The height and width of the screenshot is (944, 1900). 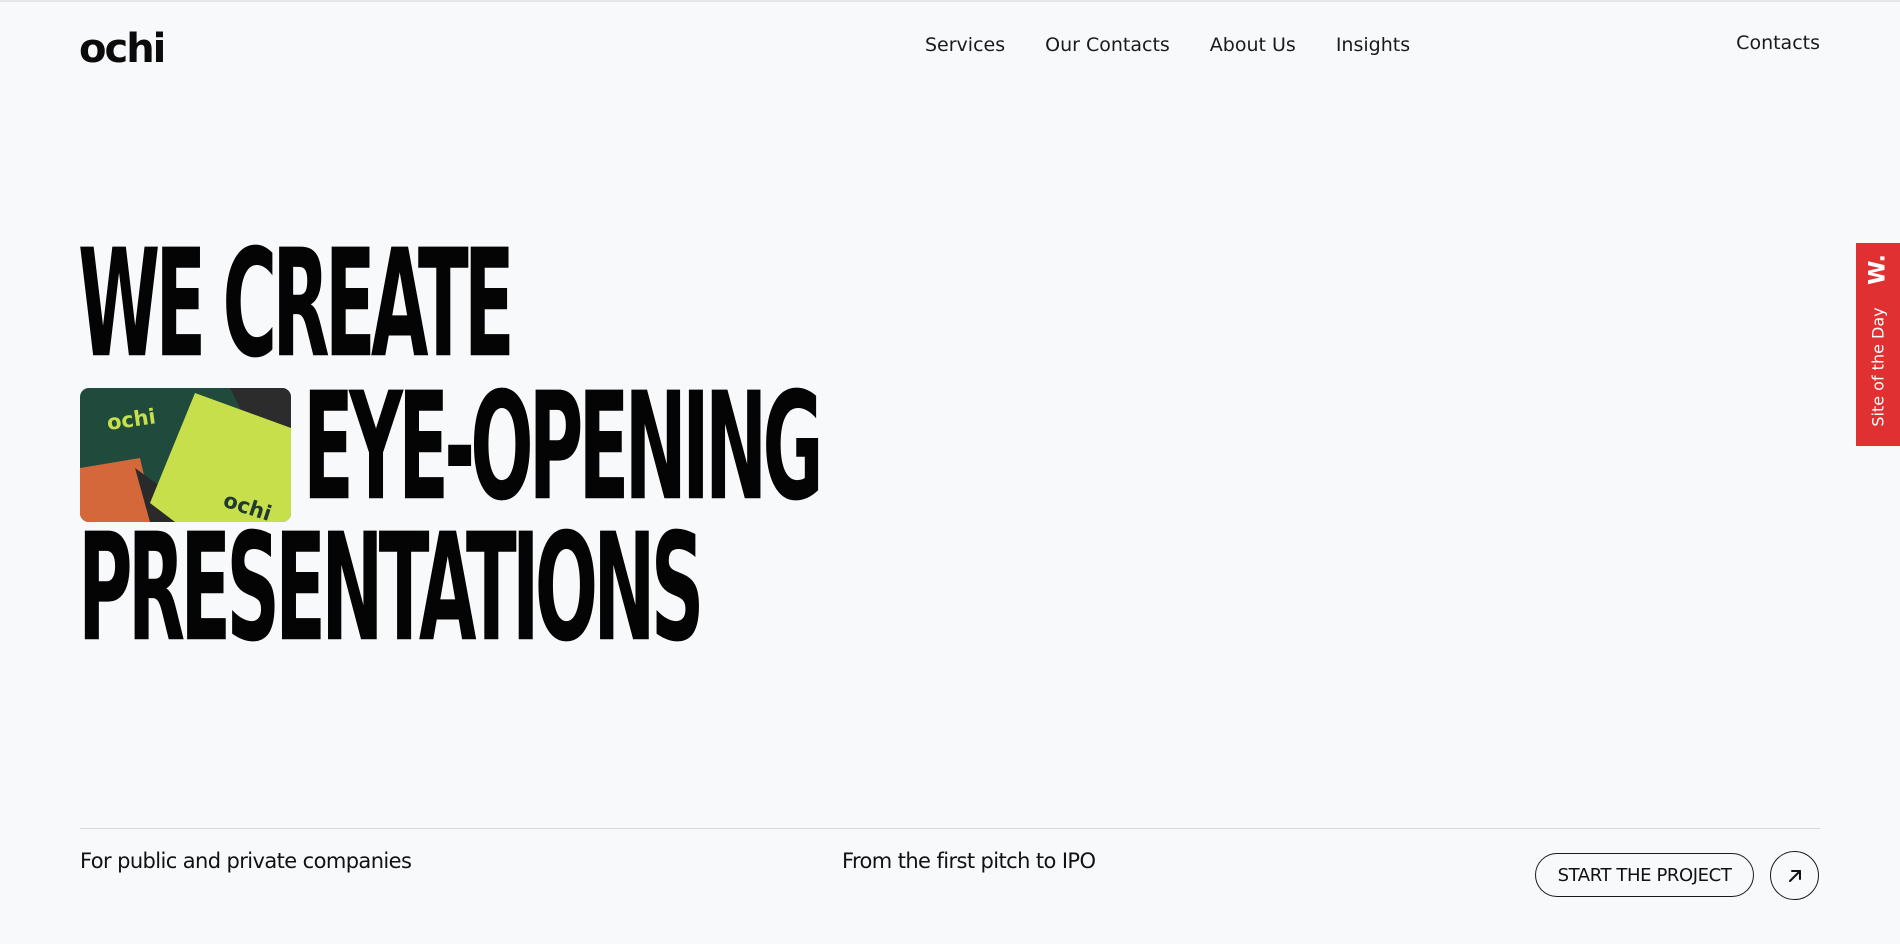 I want to click on hero-line-2: EYE-OPENING, so click(x=563, y=447).